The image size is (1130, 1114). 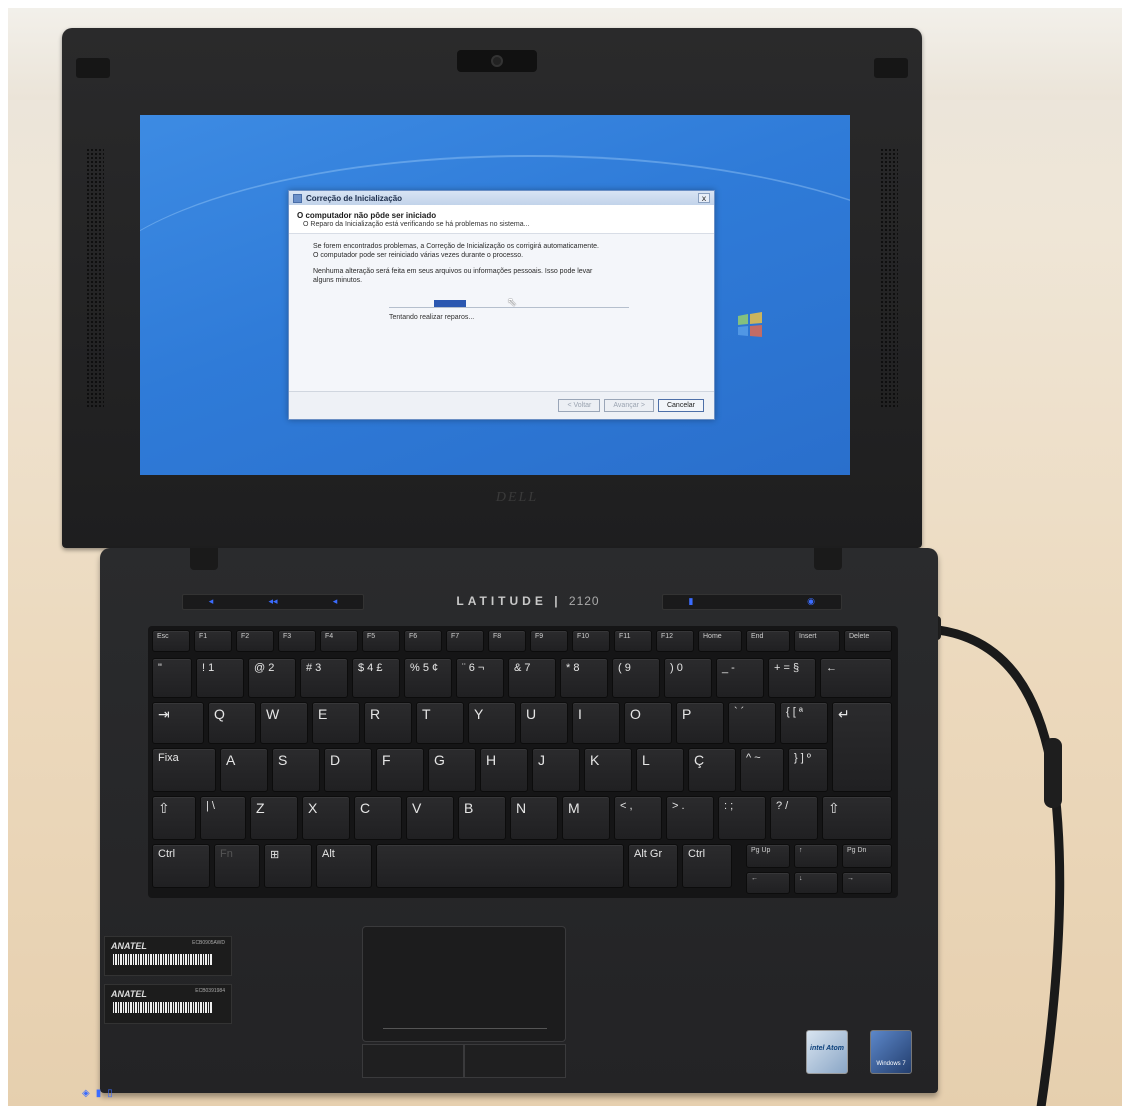 What do you see at coordinates (297, 641) in the screenshot?
I see `key-f3: F3` at bounding box center [297, 641].